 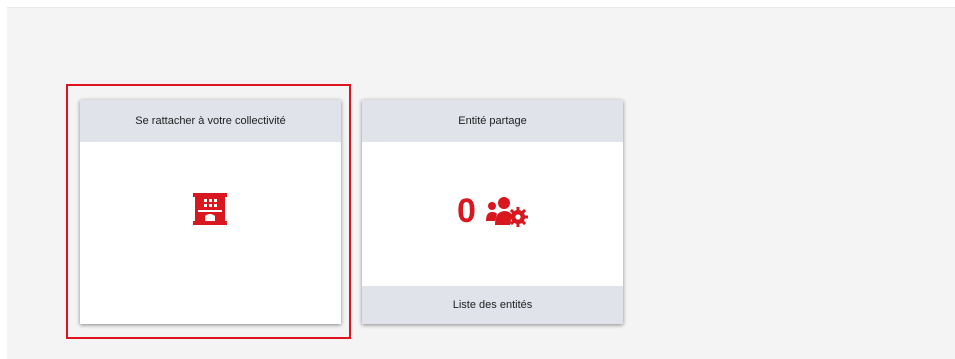 What do you see at coordinates (466, 211) in the screenshot?
I see `entity-count: 0` at bounding box center [466, 211].